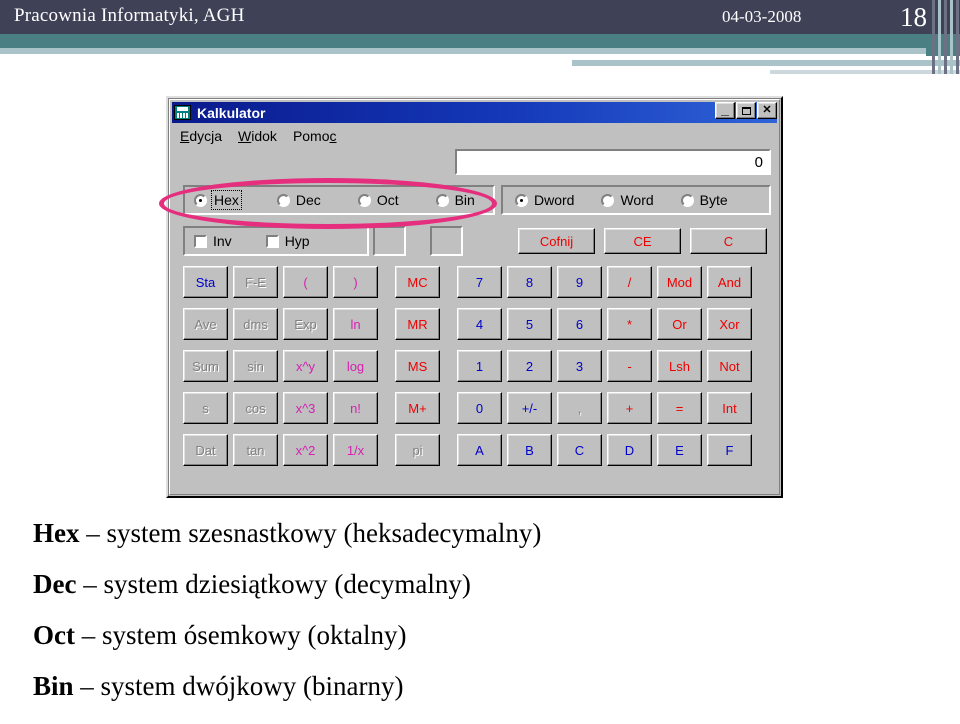 This screenshot has height=724, width=960. I want to click on keypad-button-log: log, so click(355, 366).